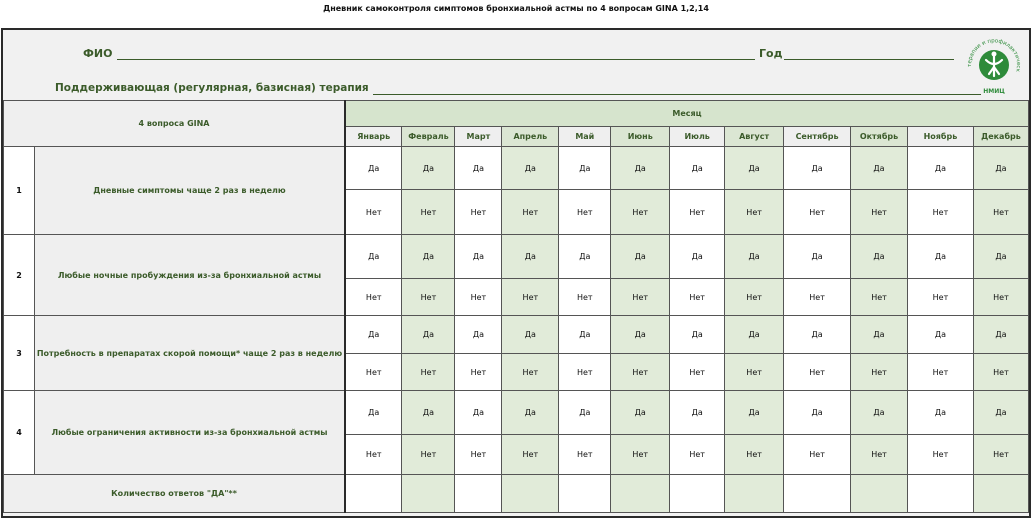 The width and height of the screenshot is (1032, 519). I want to click on year-field-line, so click(869, 59).